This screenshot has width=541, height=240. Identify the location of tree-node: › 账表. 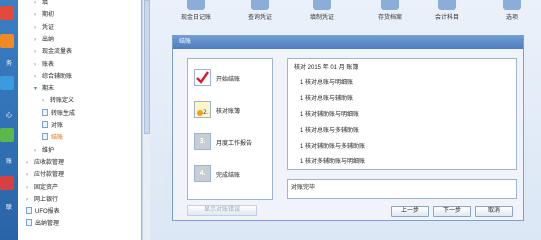
(44, 65).